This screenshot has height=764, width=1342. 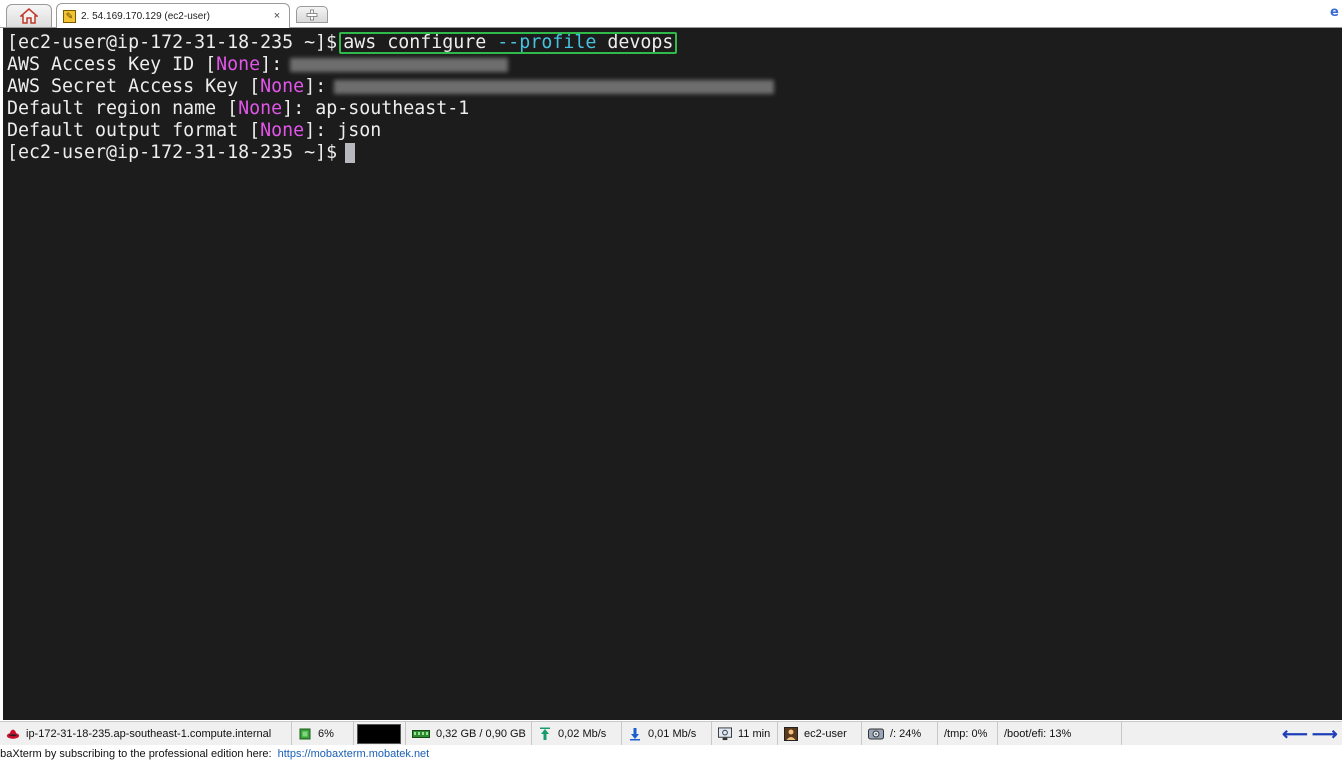 What do you see at coordinates (1325, 734) in the screenshot?
I see `arrow-right-icon: ⟶` at bounding box center [1325, 734].